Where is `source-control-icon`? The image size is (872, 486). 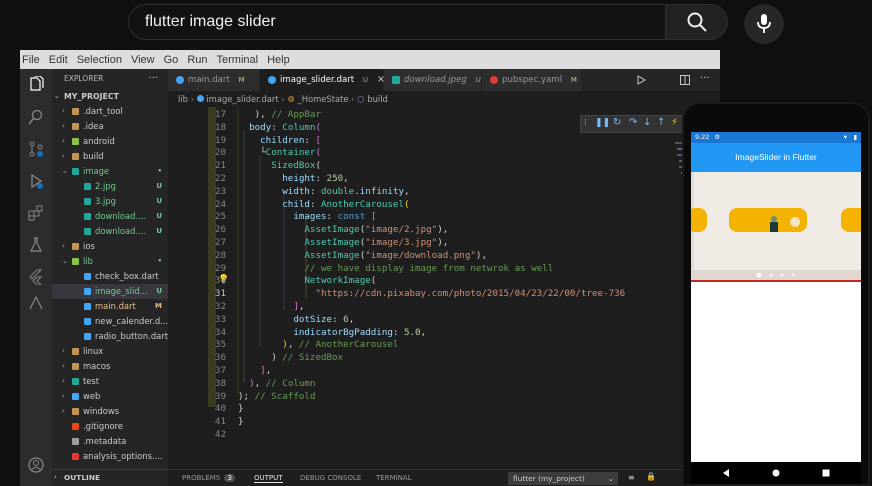 source-control-icon is located at coordinates (36, 149).